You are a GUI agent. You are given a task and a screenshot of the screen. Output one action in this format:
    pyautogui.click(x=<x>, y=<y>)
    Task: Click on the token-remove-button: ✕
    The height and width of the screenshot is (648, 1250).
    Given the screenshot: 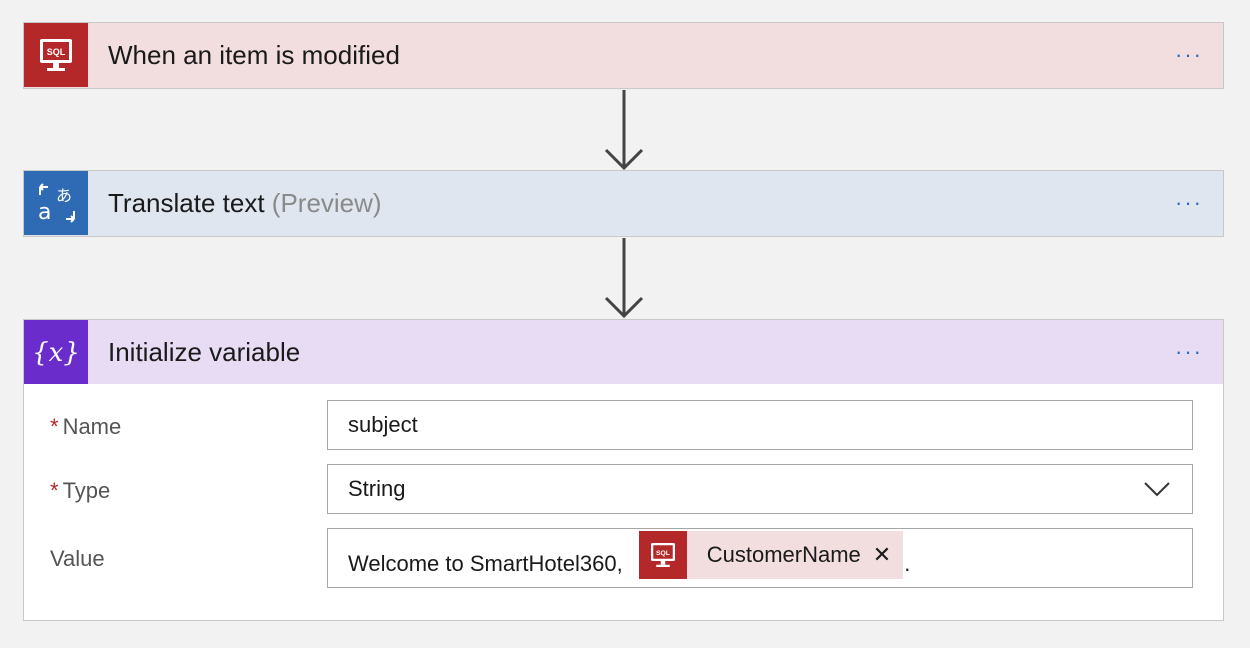 What is the action you would take?
    pyautogui.click(x=882, y=555)
    